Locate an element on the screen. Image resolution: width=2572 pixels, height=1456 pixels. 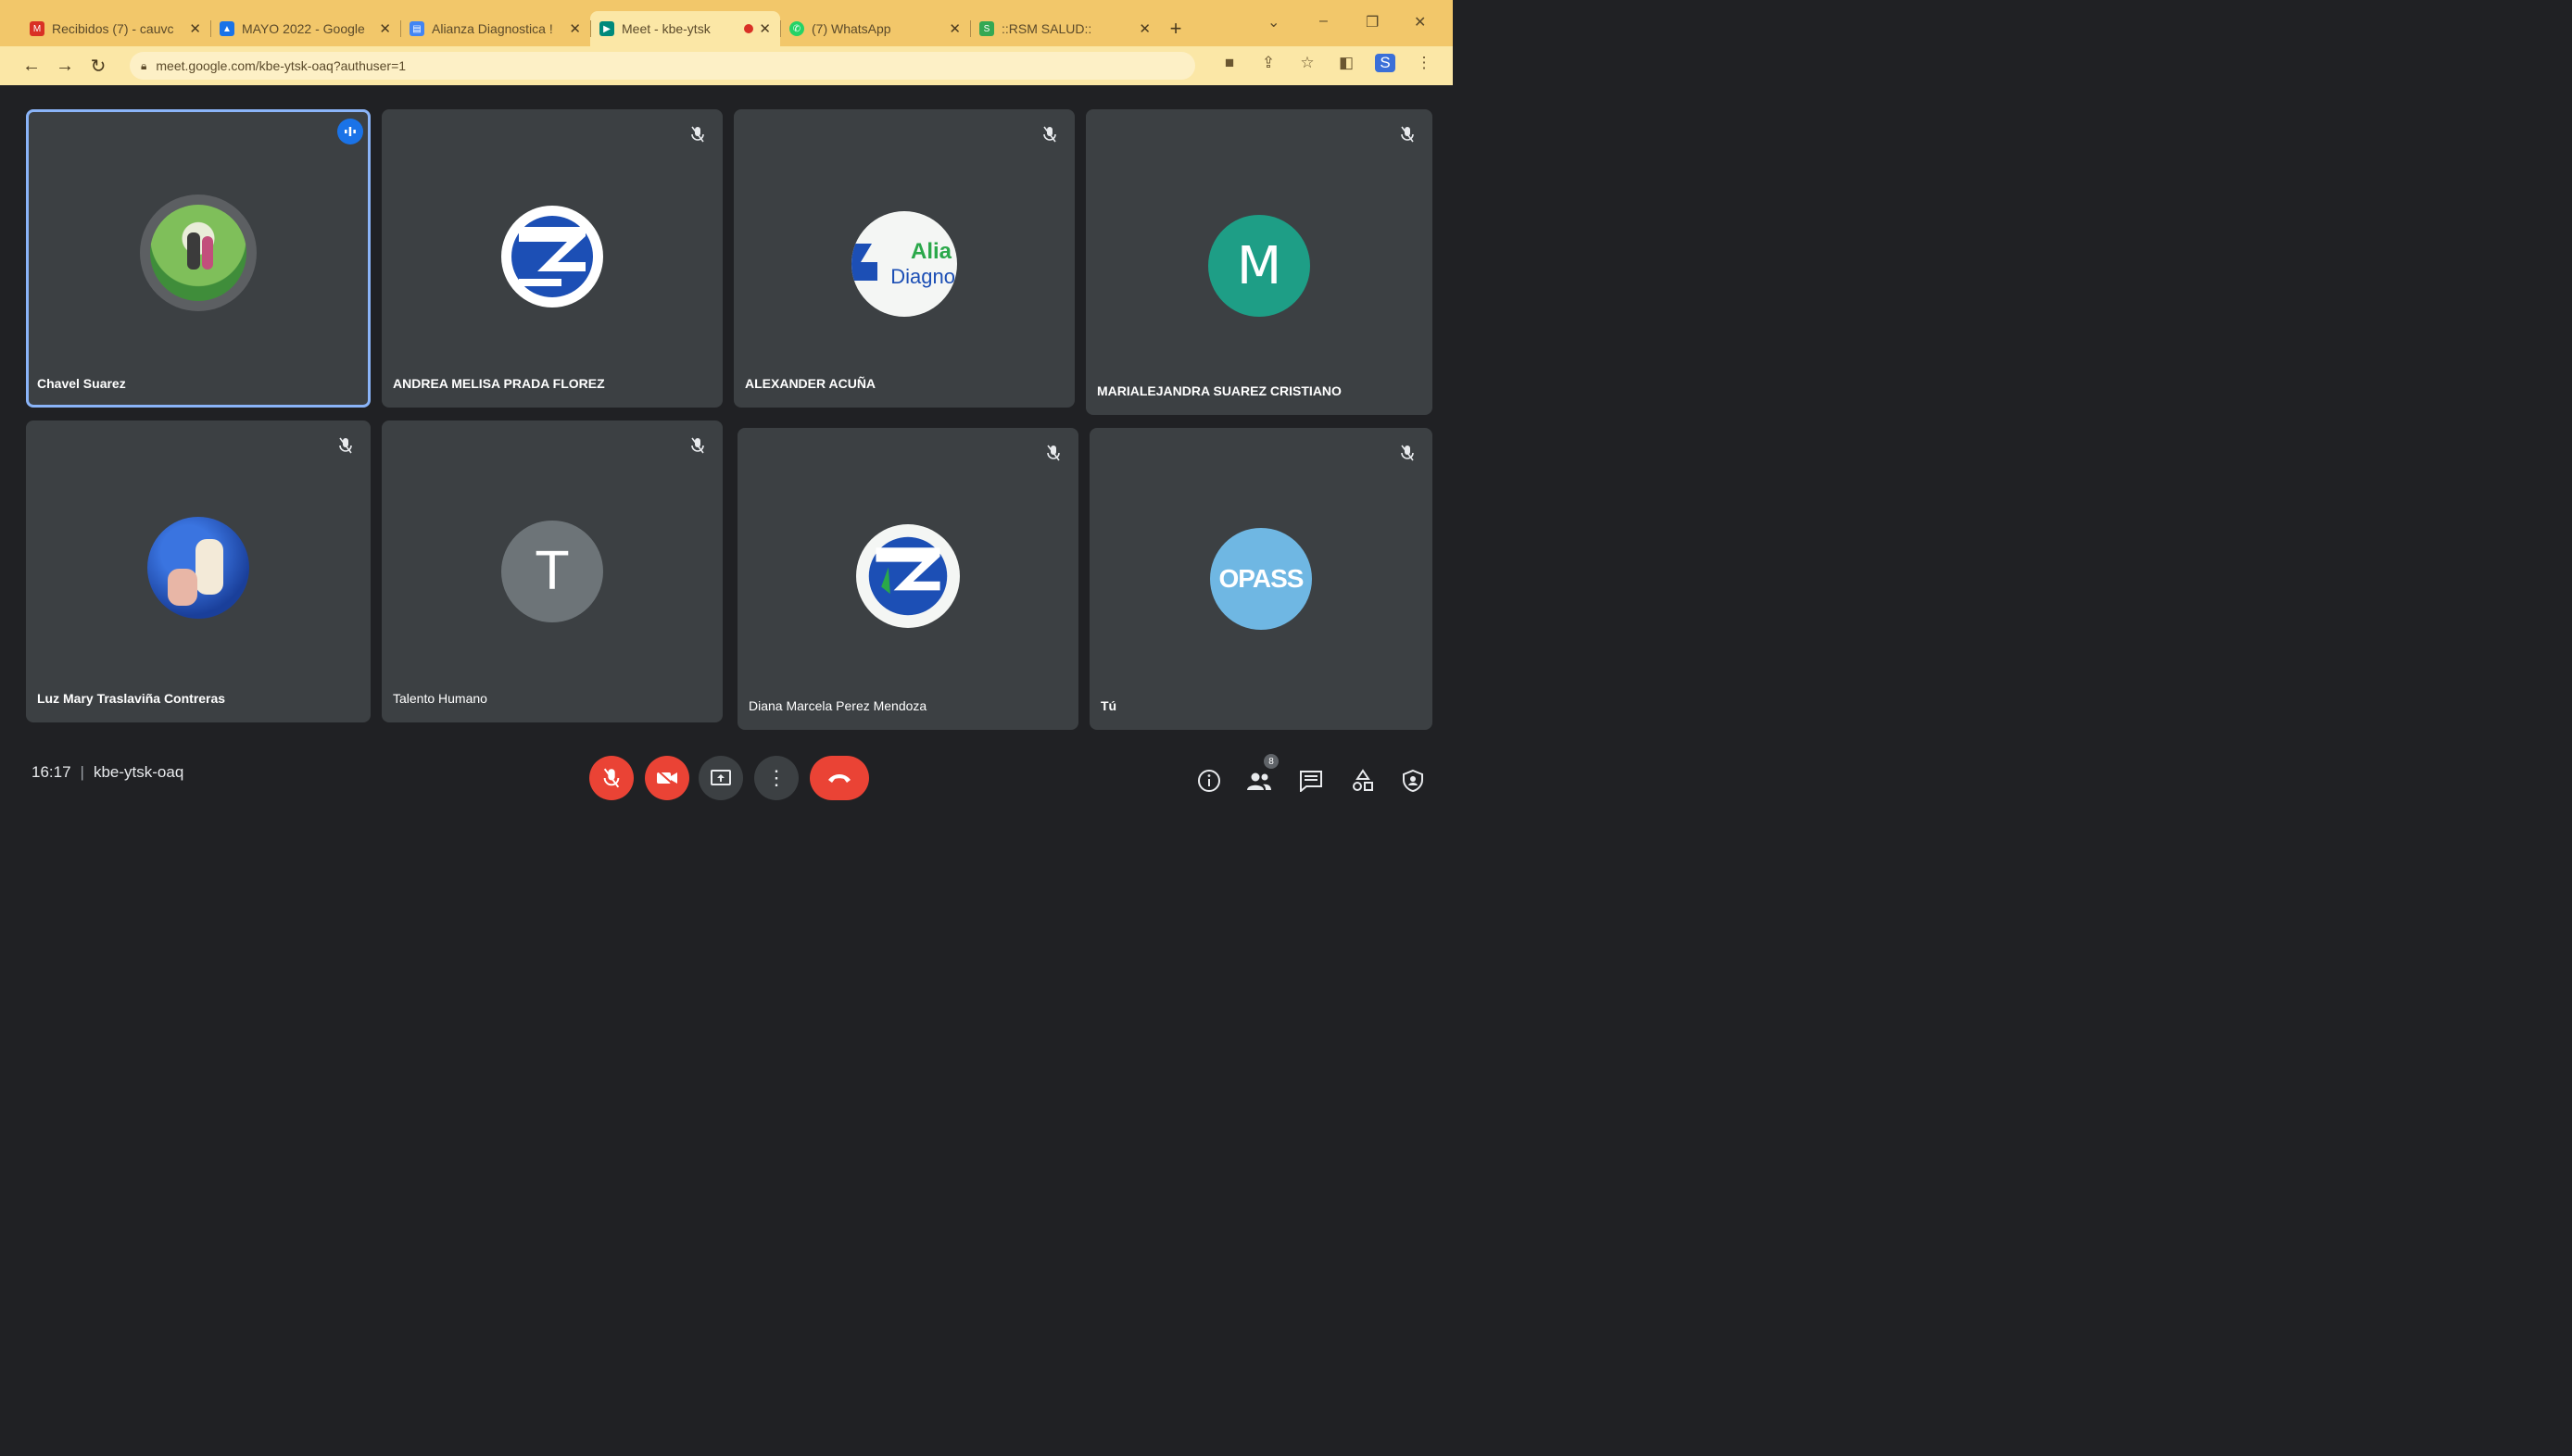
reload-icon: ↻ is located at coordinates (99, 66).